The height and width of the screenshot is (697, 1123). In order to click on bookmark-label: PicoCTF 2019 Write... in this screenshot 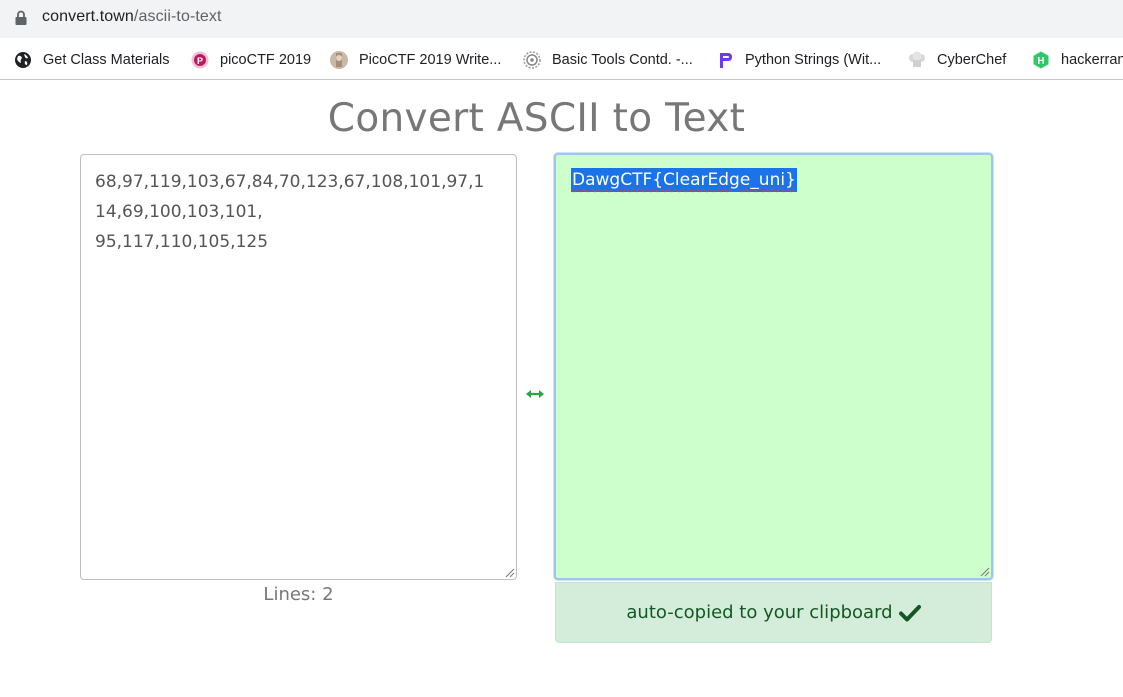, I will do `click(430, 60)`.